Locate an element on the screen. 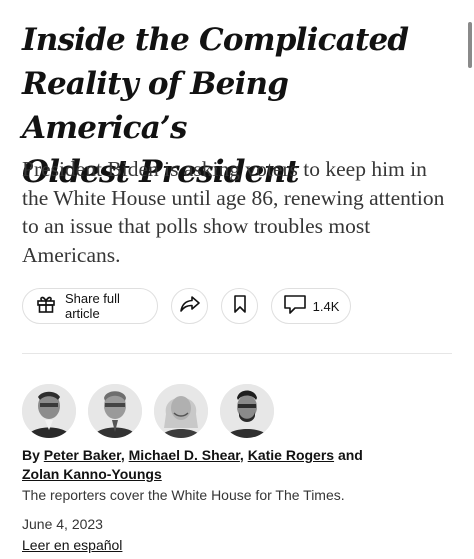 The width and height of the screenshot is (474, 559). headline-line-2: Reality of Being America’s is located at coordinates (155, 106).